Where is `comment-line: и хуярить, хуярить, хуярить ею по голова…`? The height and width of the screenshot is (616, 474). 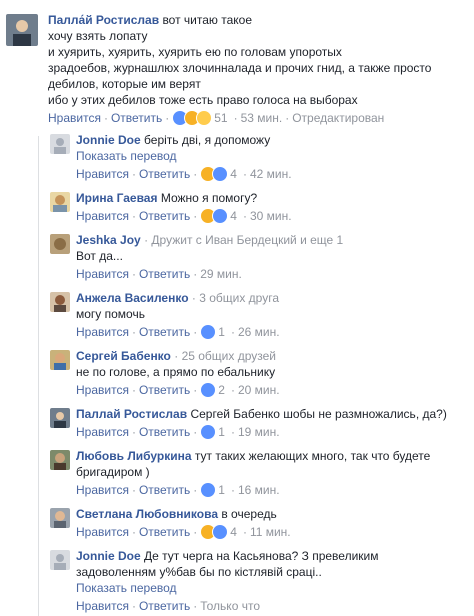
comment-line: и хуярить, хуярить, хуярить ею по голова… is located at coordinates (195, 52).